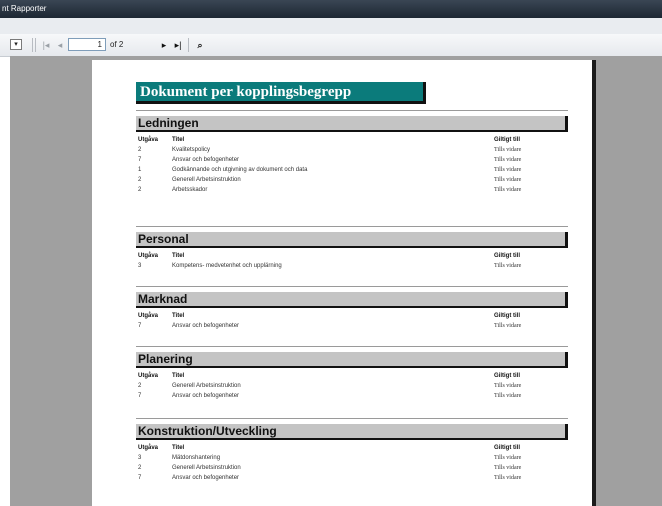 This screenshot has height=506, width=662. Describe the element at coordinates (87, 44) in the screenshot. I see `current-page-input: 1` at that location.